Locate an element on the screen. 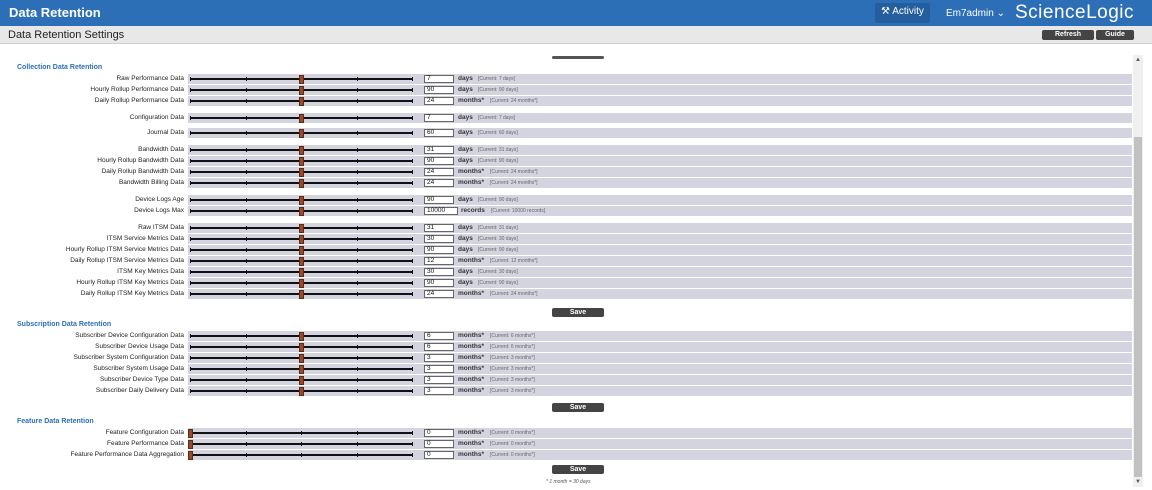 The image size is (1152, 490). scrollbar-thumb is located at coordinates (1138, 307).